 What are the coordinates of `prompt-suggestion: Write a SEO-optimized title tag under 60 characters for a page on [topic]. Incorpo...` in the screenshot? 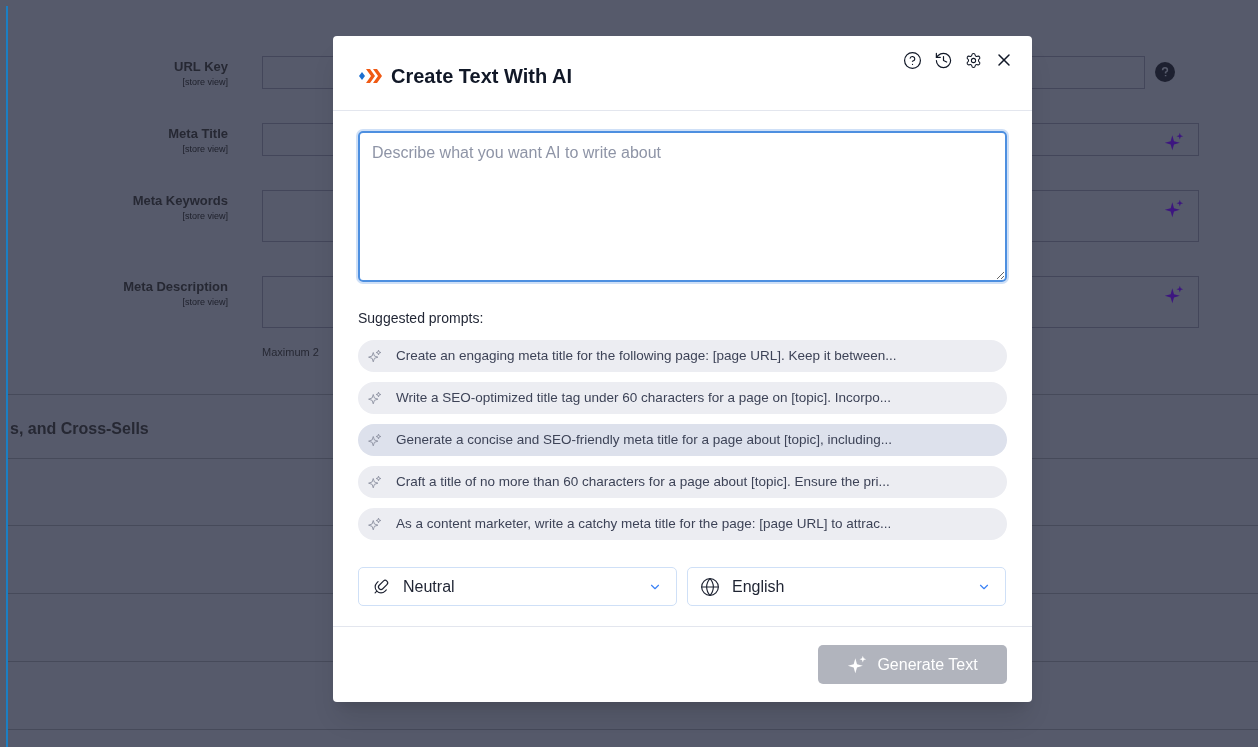 It's located at (682, 398).